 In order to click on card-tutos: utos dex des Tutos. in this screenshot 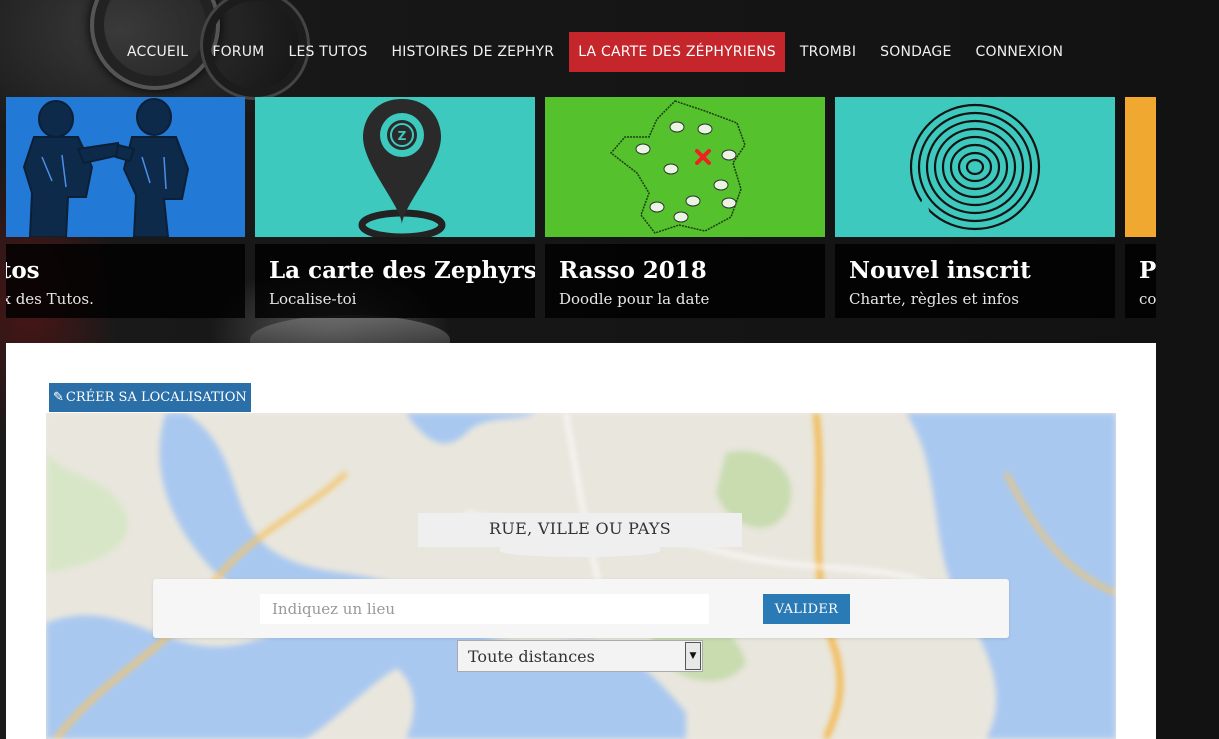, I will do `click(125, 207)`.